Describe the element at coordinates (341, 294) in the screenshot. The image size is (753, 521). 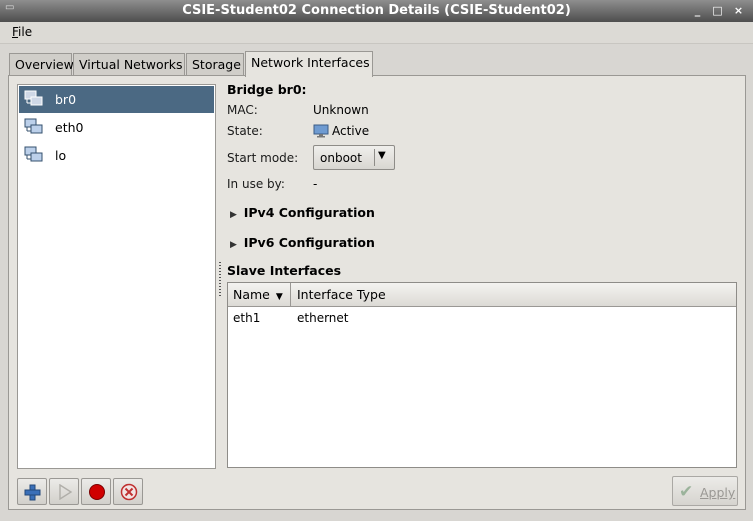
I see `column-header-interface-type: Interface Type` at that location.